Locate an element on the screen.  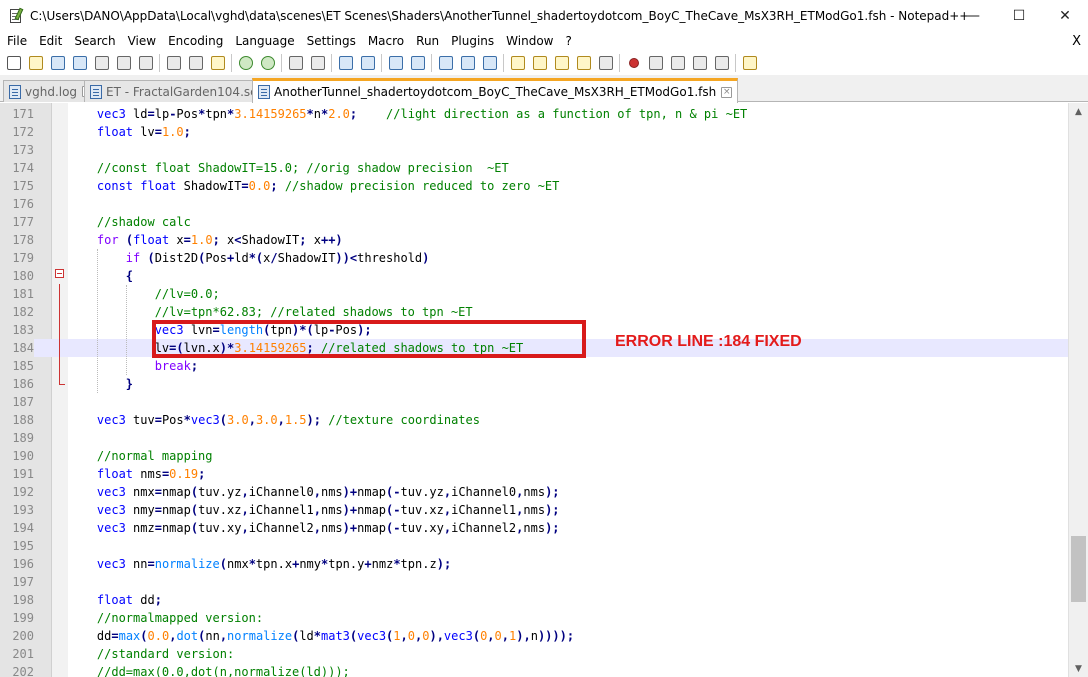
menu-language: Language is located at coordinates (264, 41).